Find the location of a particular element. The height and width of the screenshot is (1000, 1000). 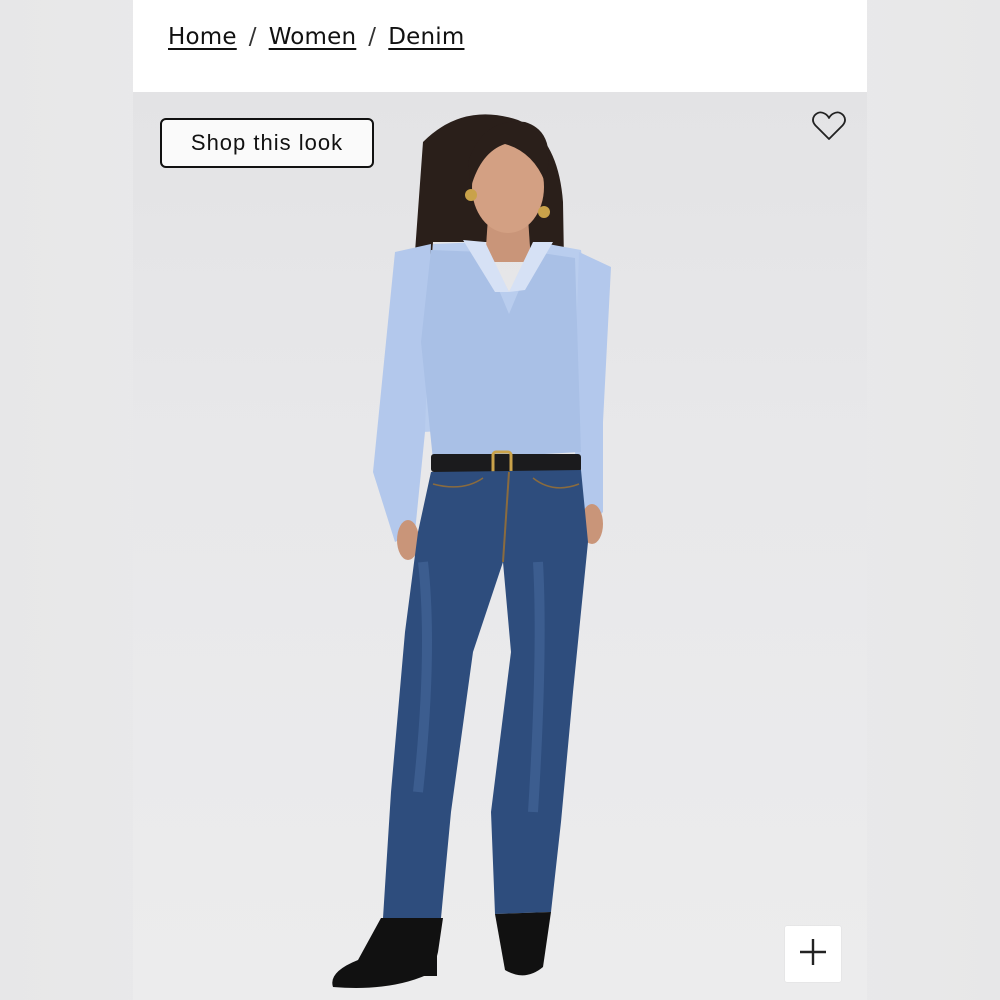

breadcrumb: Home / Women / Denim is located at coordinates (316, 37).